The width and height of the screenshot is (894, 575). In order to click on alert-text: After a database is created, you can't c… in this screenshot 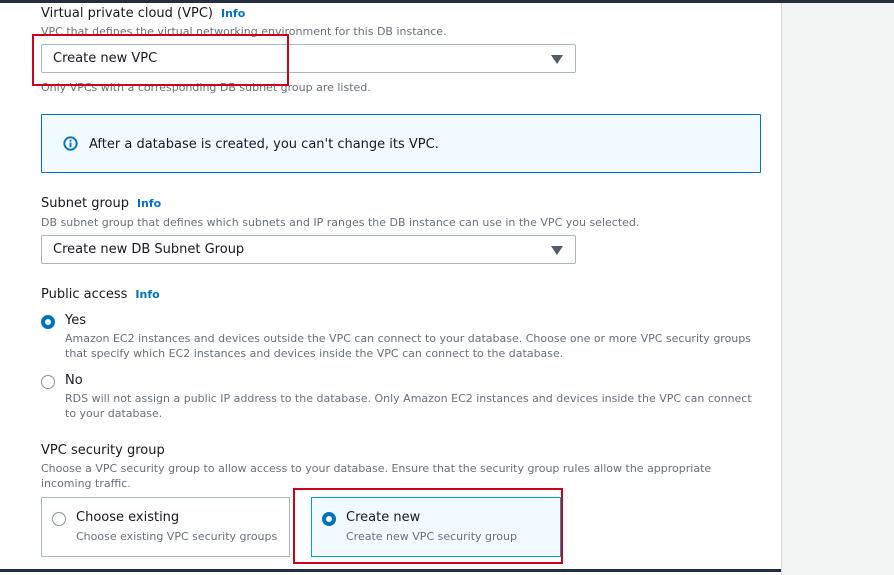, I will do `click(264, 144)`.